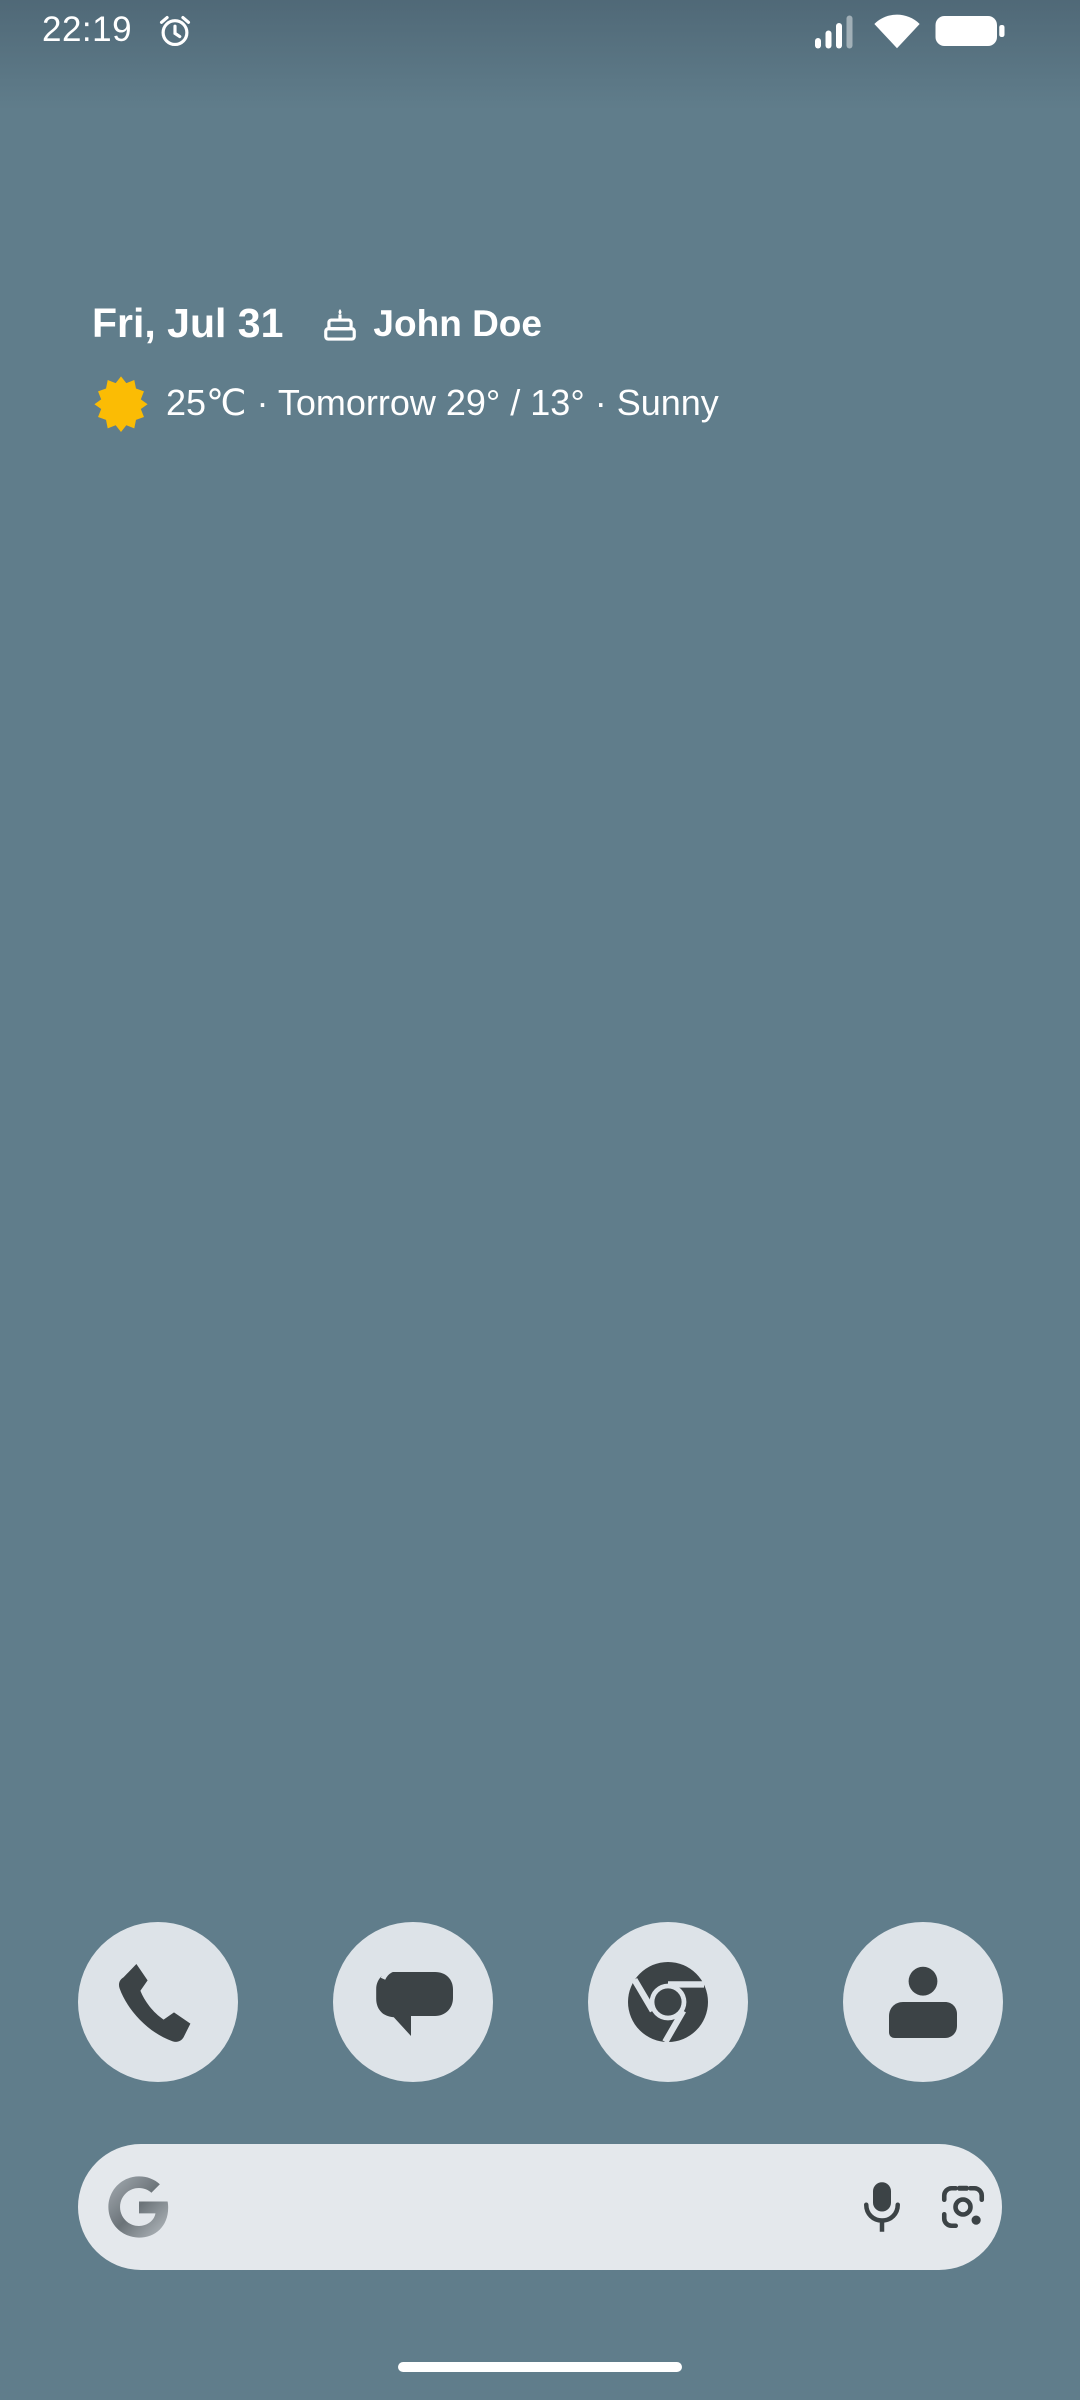 This screenshot has height=2400, width=1080. Describe the element at coordinates (187, 323) in the screenshot. I see `glance-date: Fri, Jul 31` at that location.